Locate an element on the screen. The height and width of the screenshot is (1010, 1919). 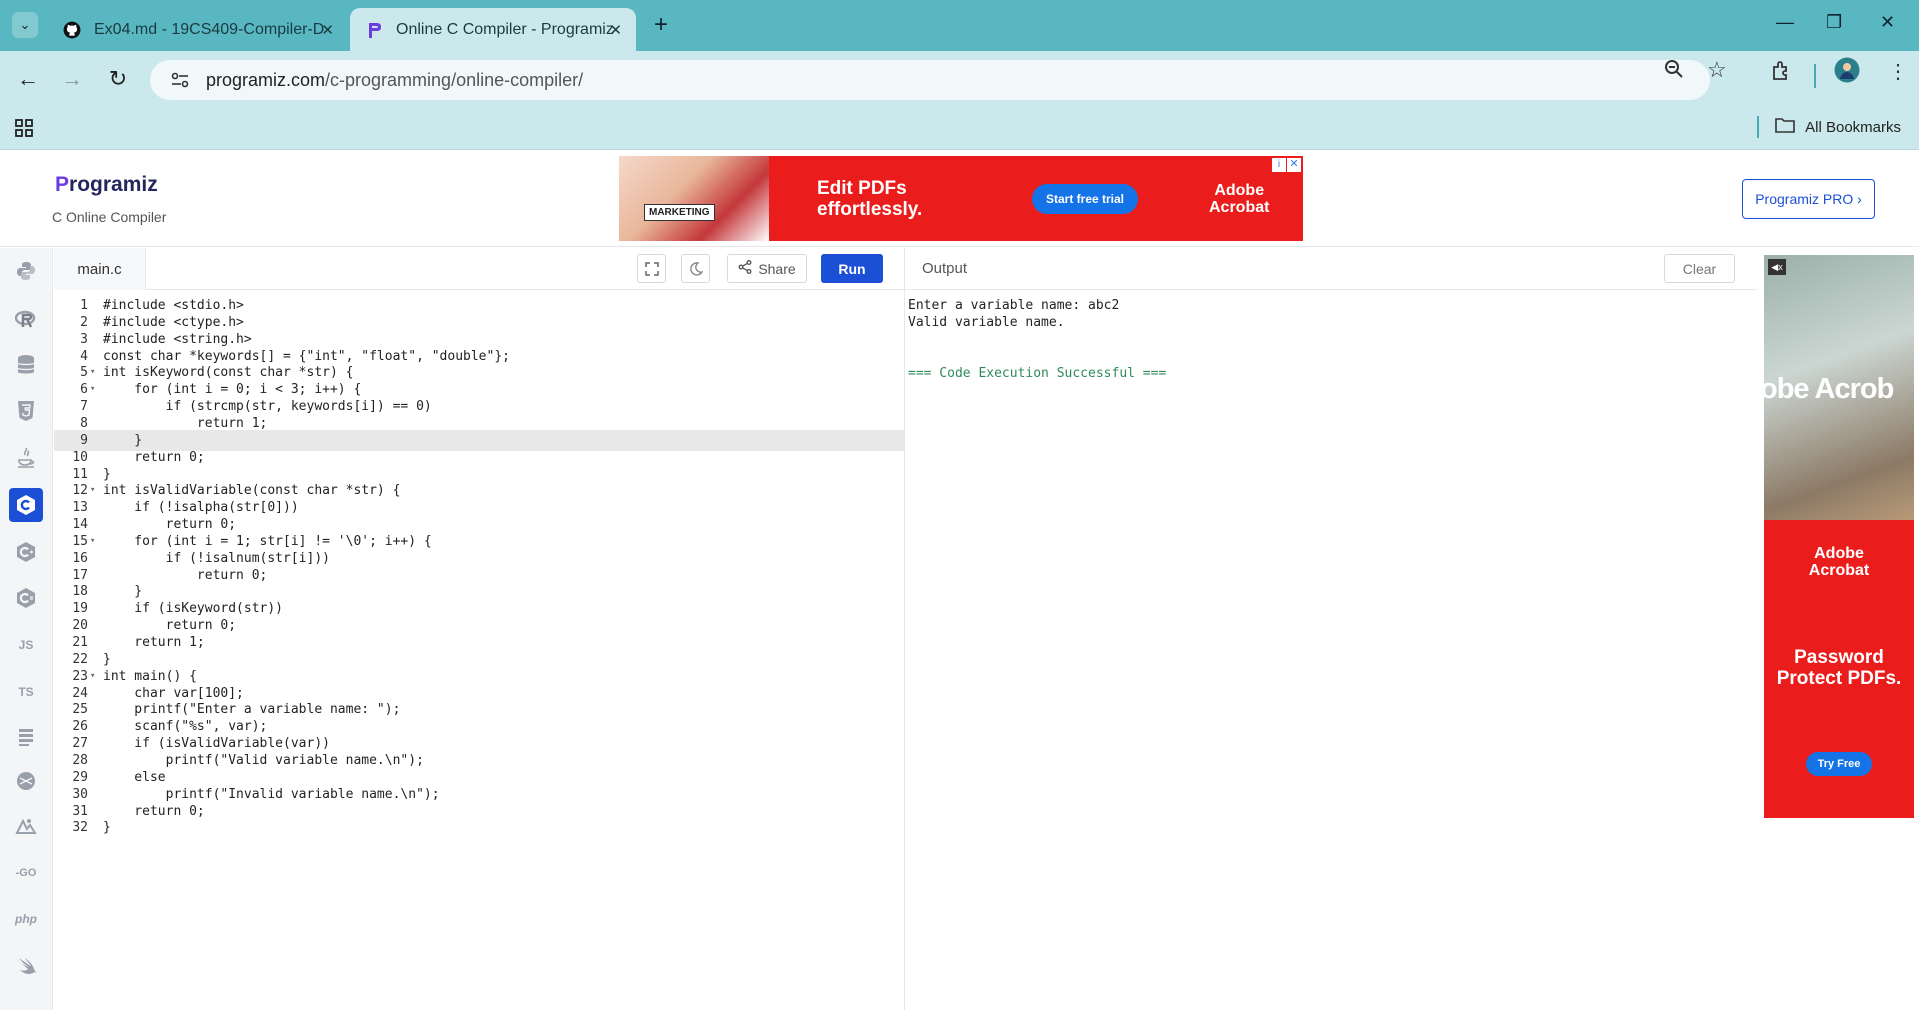
share-button: Share is located at coordinates (767, 268).